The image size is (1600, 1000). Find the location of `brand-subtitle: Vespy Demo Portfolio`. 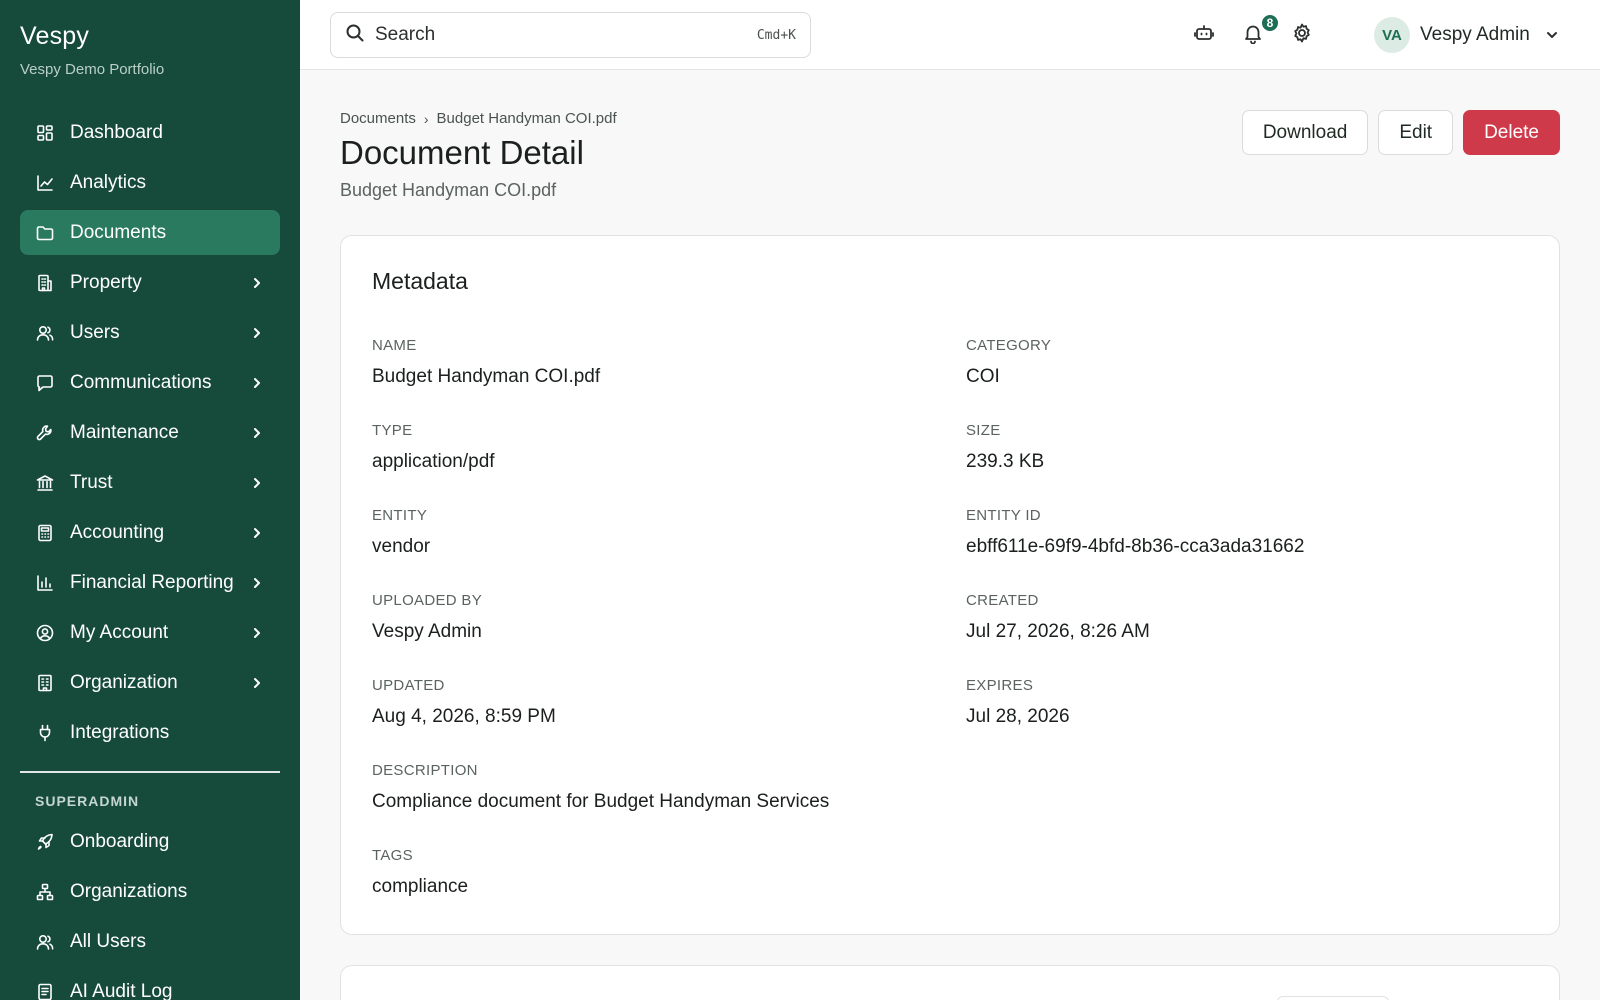

brand-subtitle: Vespy Demo Portfolio is located at coordinates (92, 69).